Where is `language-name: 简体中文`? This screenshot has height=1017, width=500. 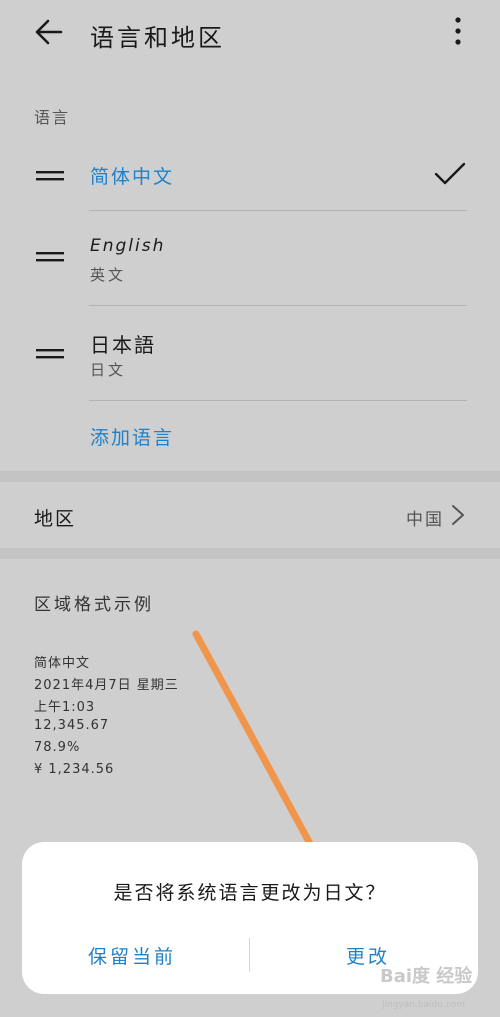
language-name: 简体中文 is located at coordinates (132, 177).